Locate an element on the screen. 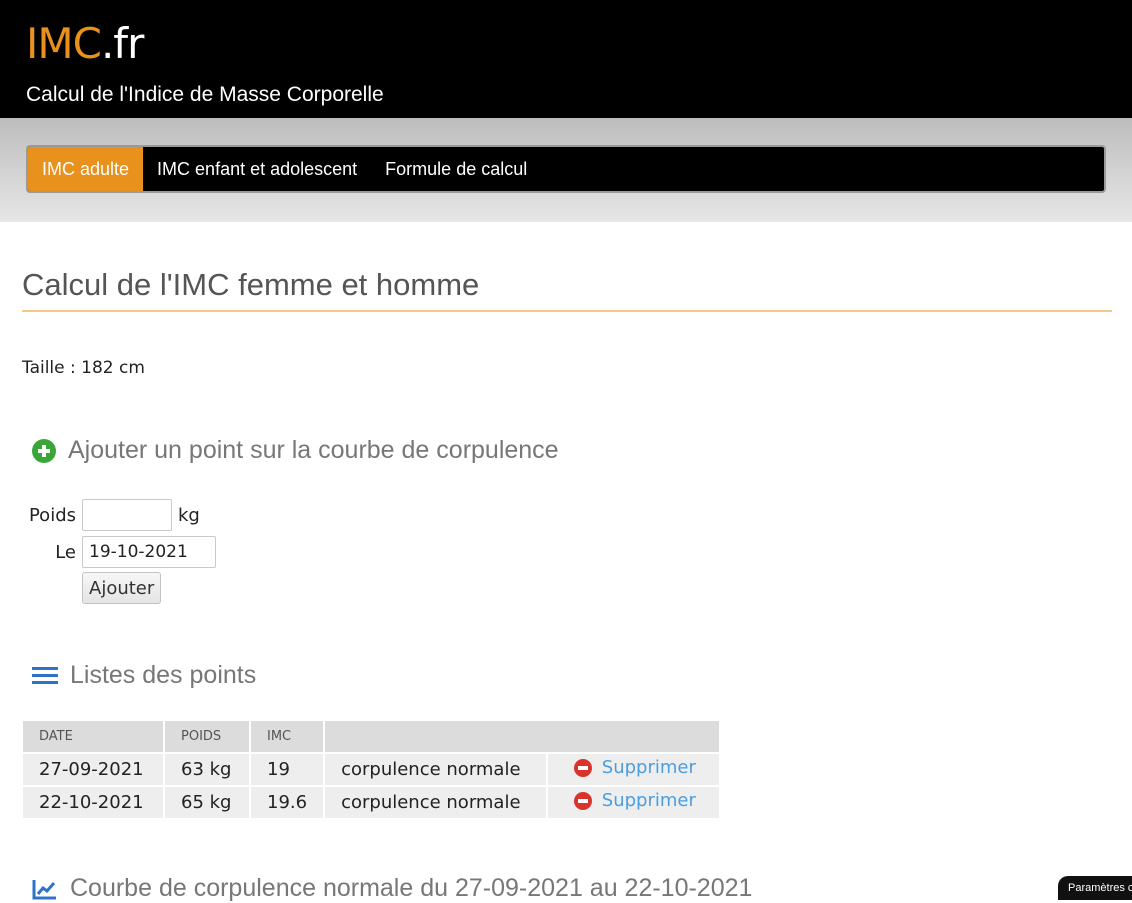 The height and width of the screenshot is (903, 1132). site-tagline: Calcul de l'Indice de Masse Corporelle is located at coordinates (205, 94).